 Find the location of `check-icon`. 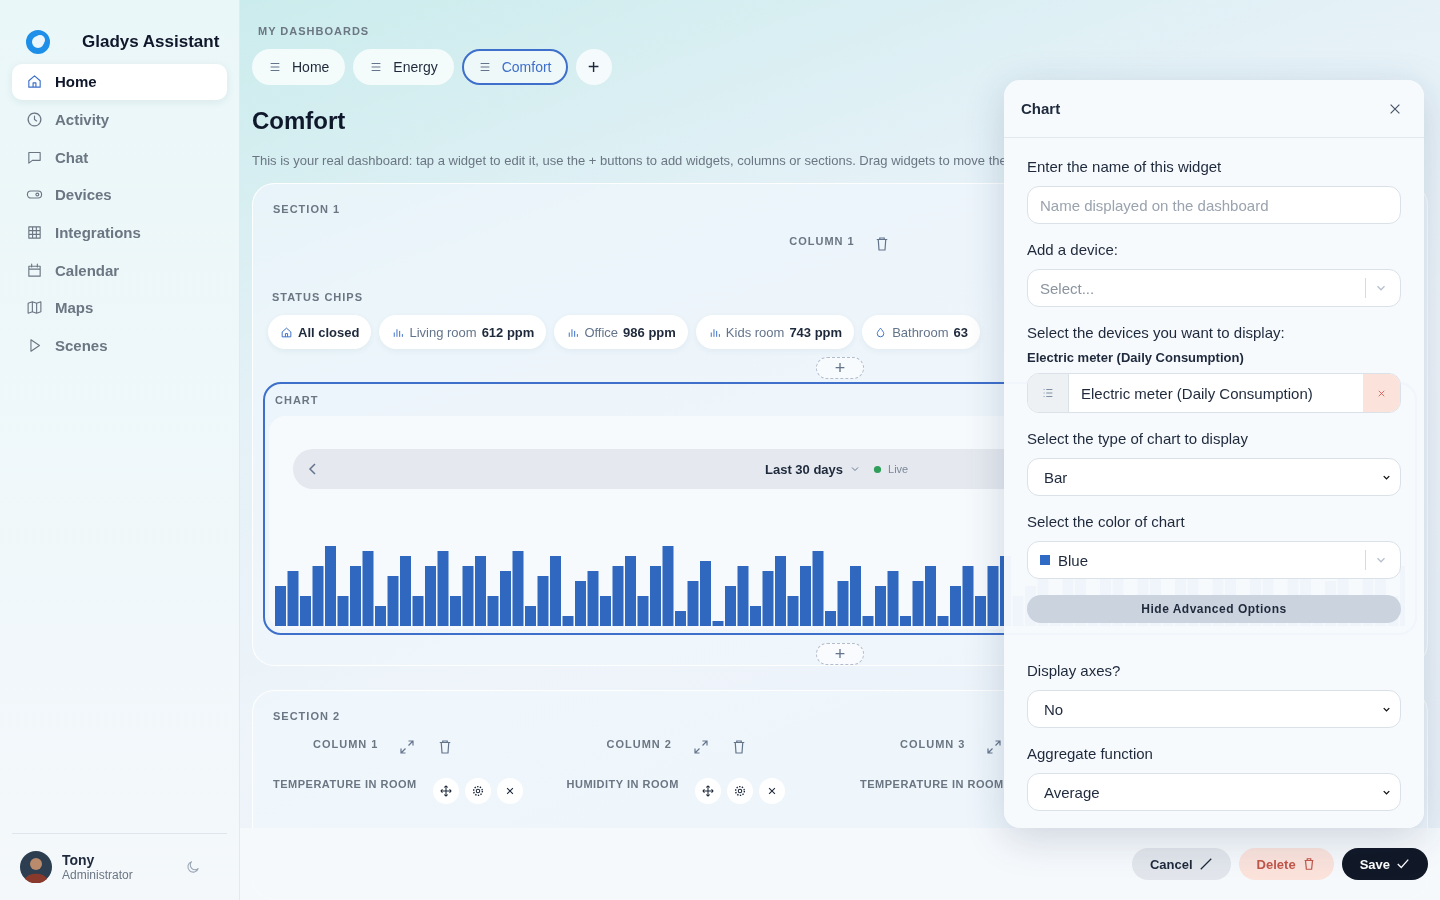

check-icon is located at coordinates (1403, 864).